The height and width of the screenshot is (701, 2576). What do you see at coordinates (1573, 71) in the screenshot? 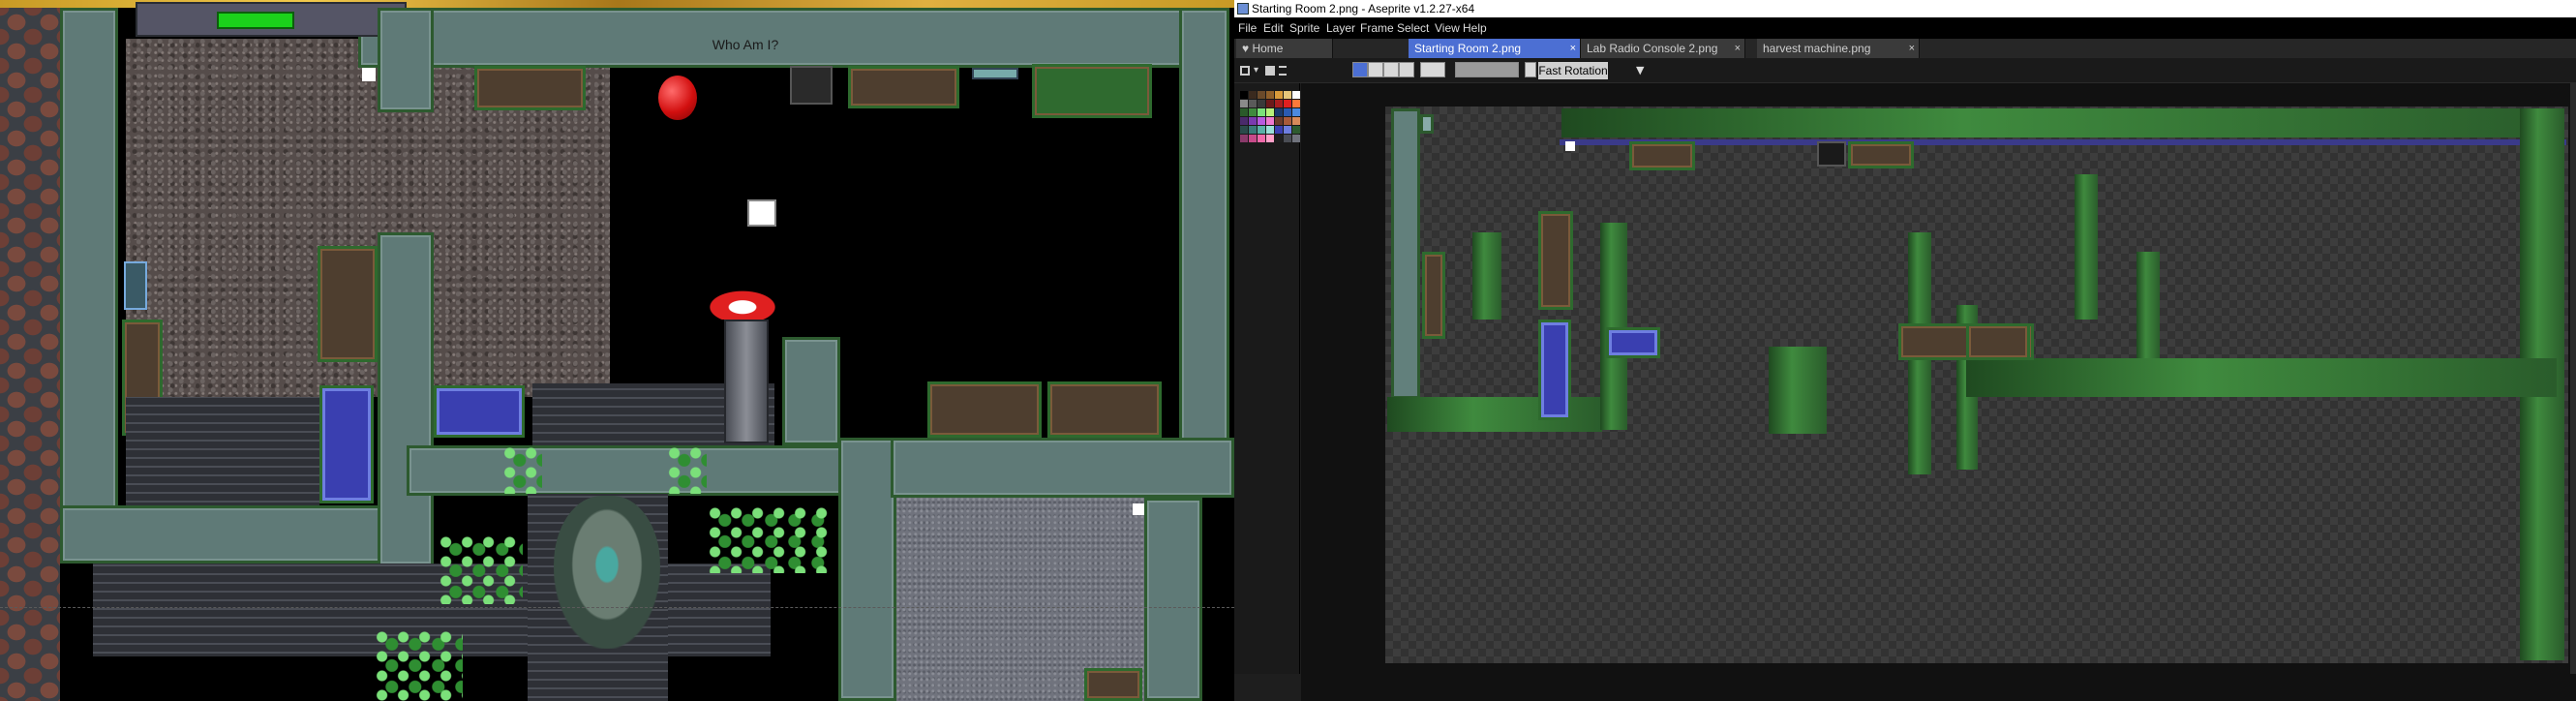
I see `rotation-algorithm-select: Fast Rotation` at bounding box center [1573, 71].